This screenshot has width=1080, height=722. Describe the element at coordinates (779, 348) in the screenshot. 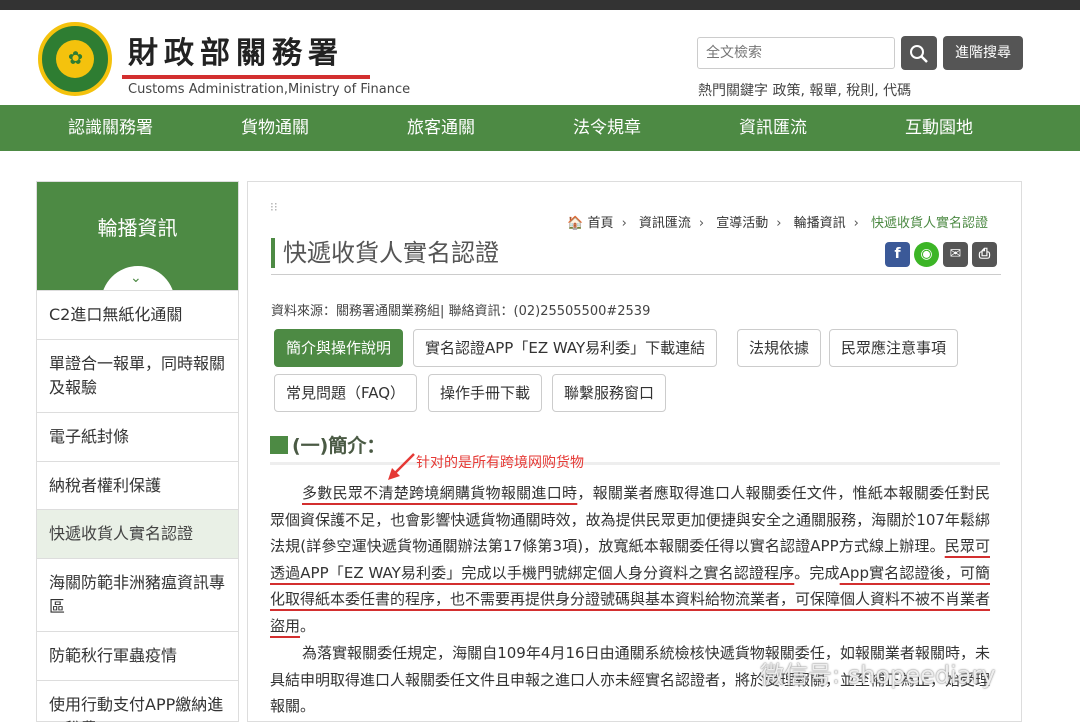

I see `tab-regulations: 法規依據` at that location.